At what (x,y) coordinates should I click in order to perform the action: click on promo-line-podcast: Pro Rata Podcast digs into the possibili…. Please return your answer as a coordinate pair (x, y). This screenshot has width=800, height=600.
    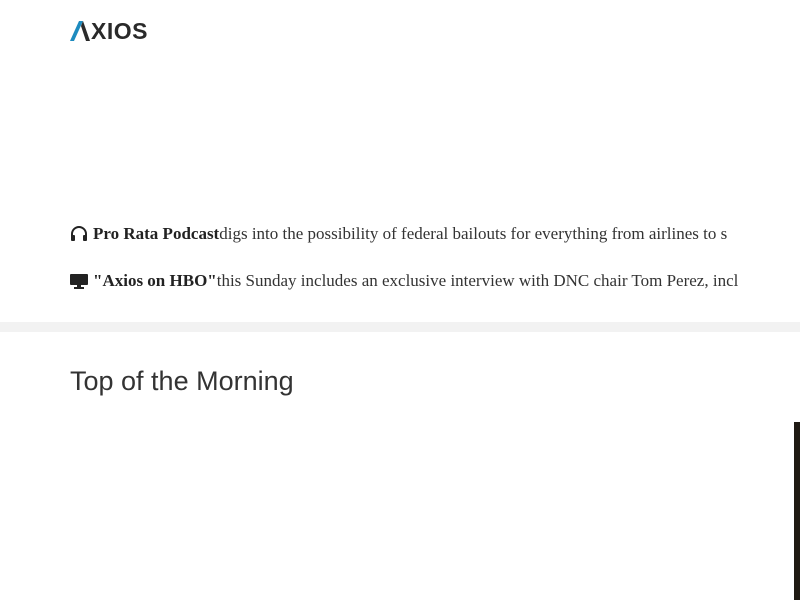
    Looking at the image, I should click on (398, 234).